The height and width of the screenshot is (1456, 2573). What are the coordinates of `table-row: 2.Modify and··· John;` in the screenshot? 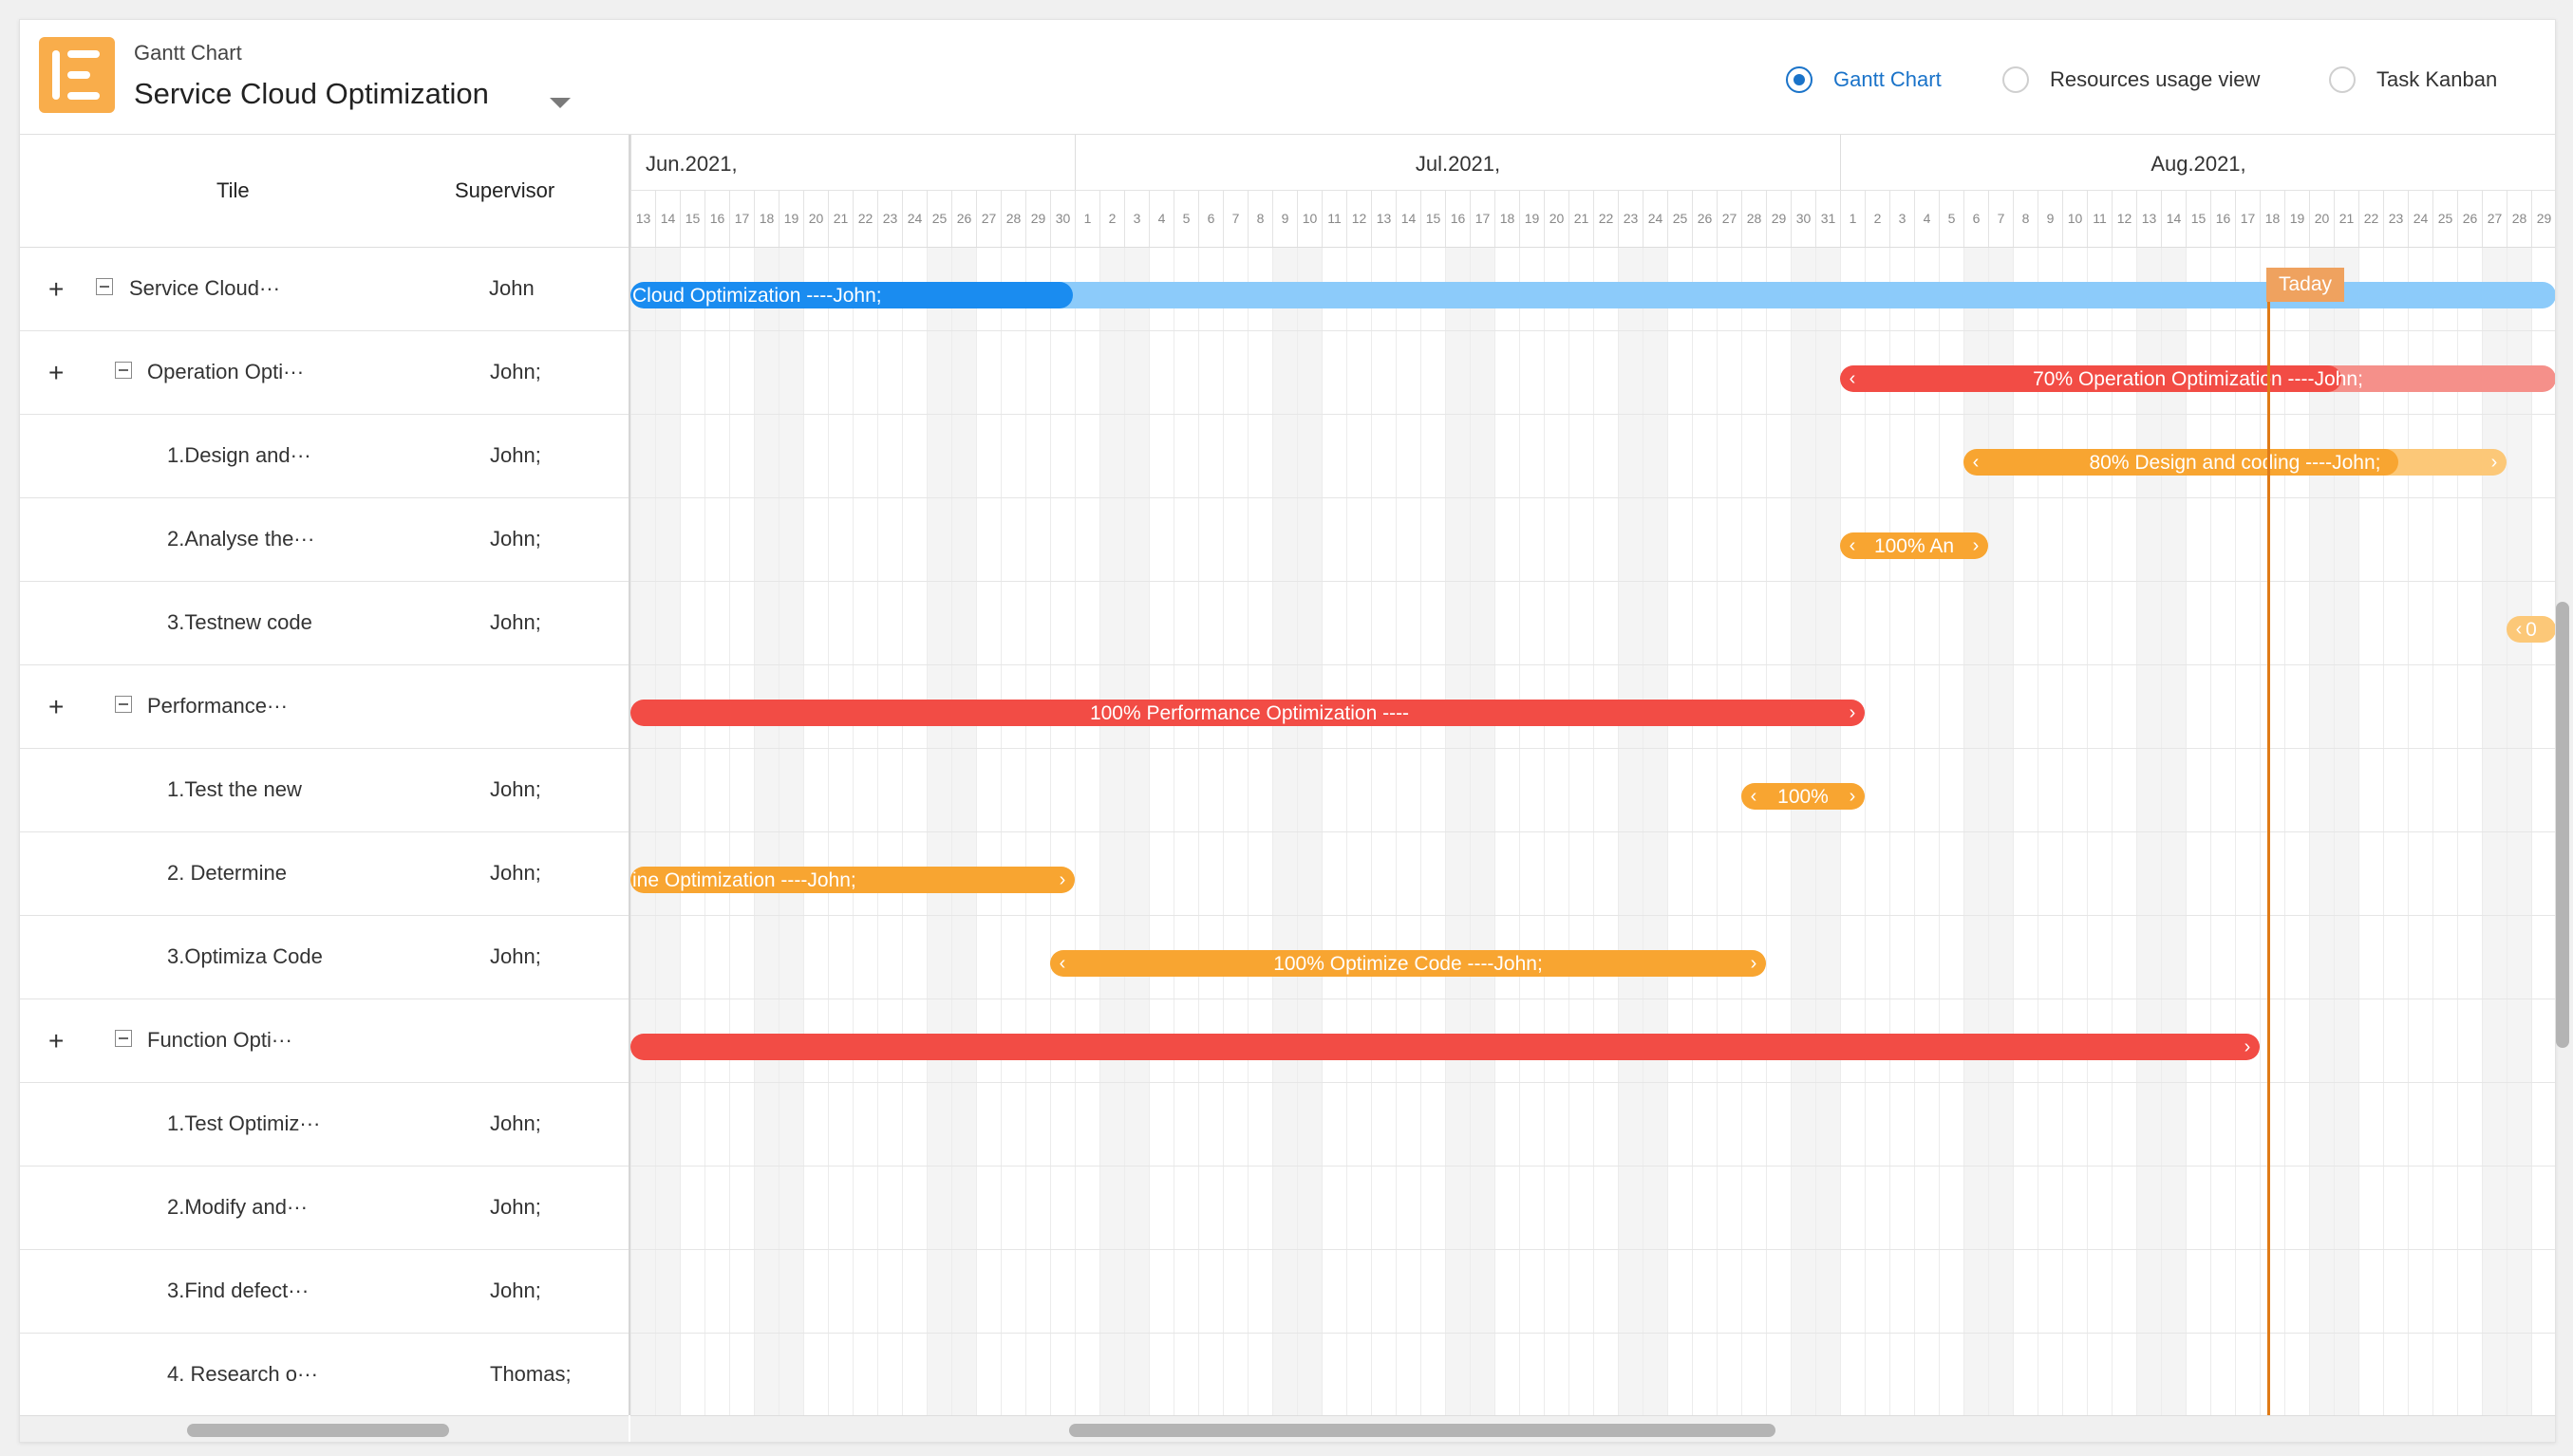 It's located at (325, 1209).